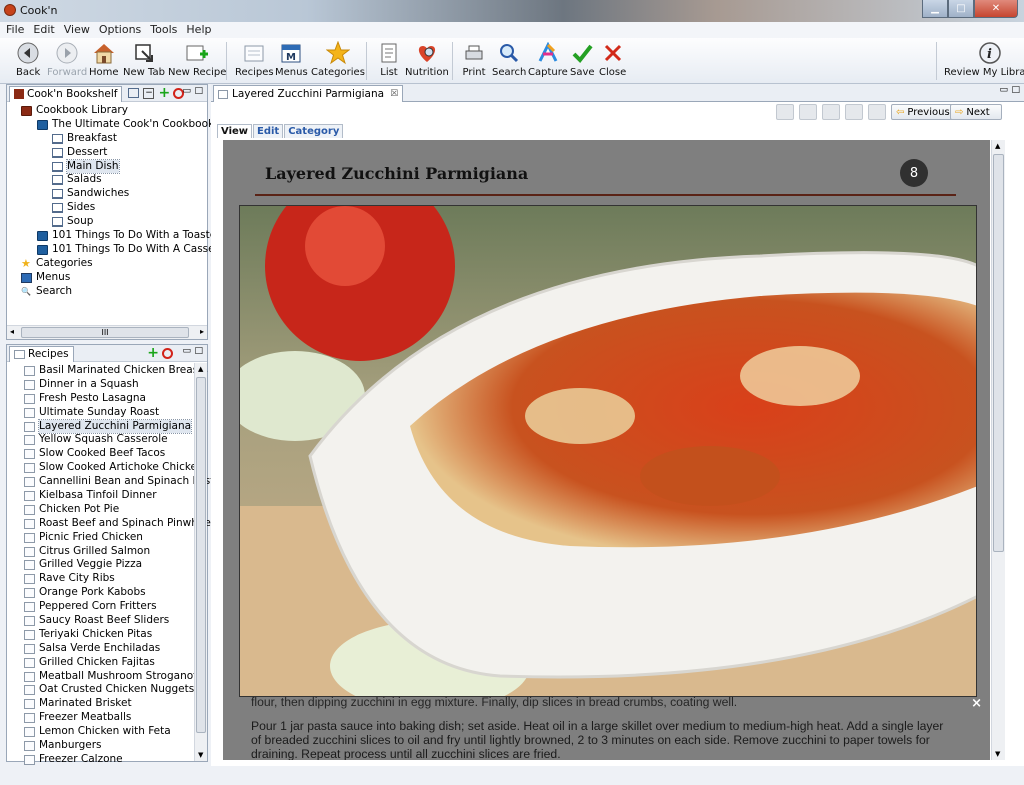 Image resolution: width=1024 pixels, height=785 pixels. I want to click on recipe-list-item: Orange Pork Kabobs, so click(115, 593).